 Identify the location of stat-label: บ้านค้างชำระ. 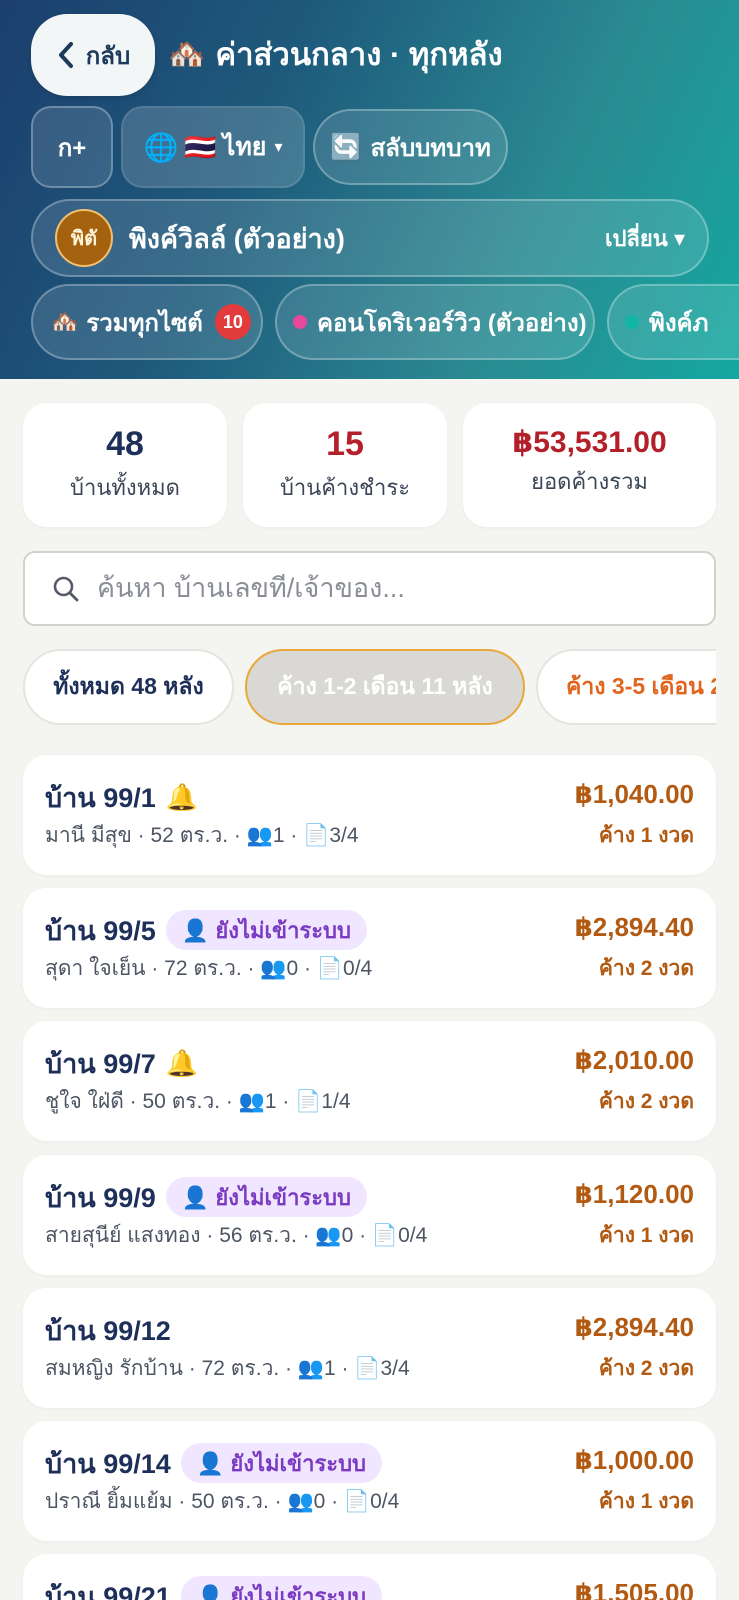
(345, 487).